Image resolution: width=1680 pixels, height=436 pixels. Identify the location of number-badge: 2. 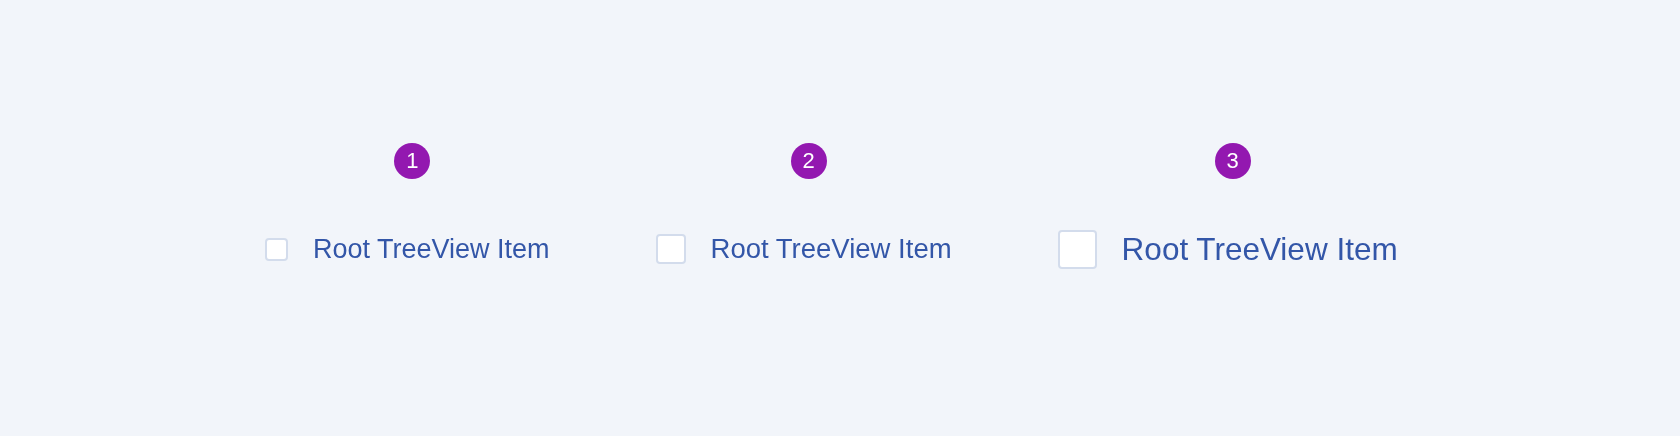
(808, 161).